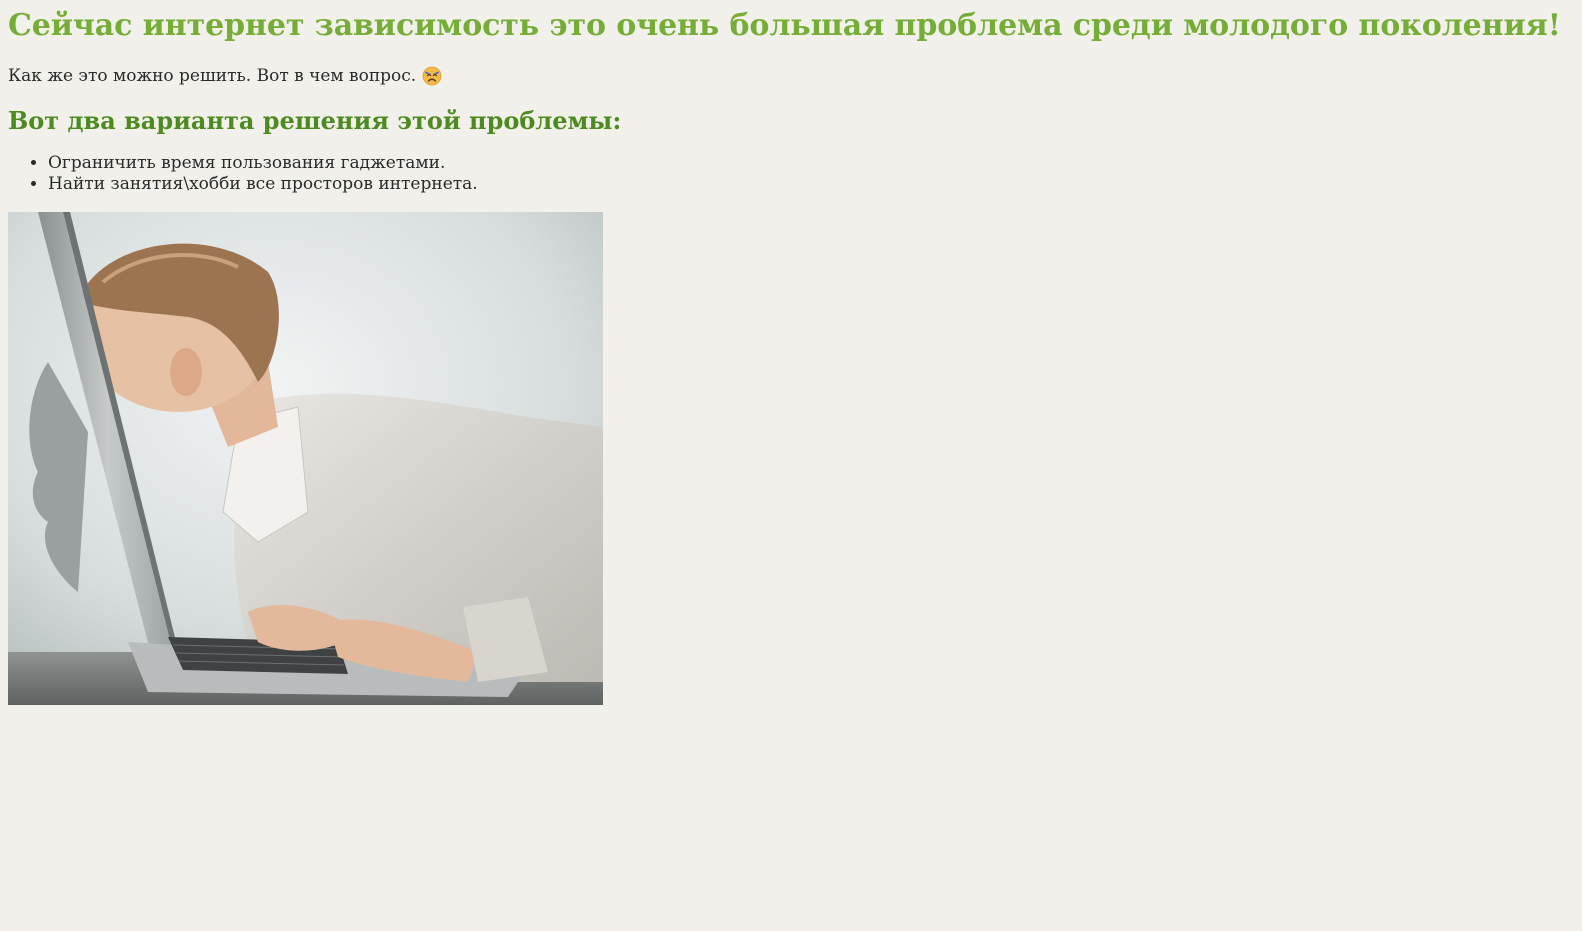 This screenshot has height=931, width=1582. What do you see at coordinates (432, 76) in the screenshot?
I see `sad-face-emoji-icon` at bounding box center [432, 76].